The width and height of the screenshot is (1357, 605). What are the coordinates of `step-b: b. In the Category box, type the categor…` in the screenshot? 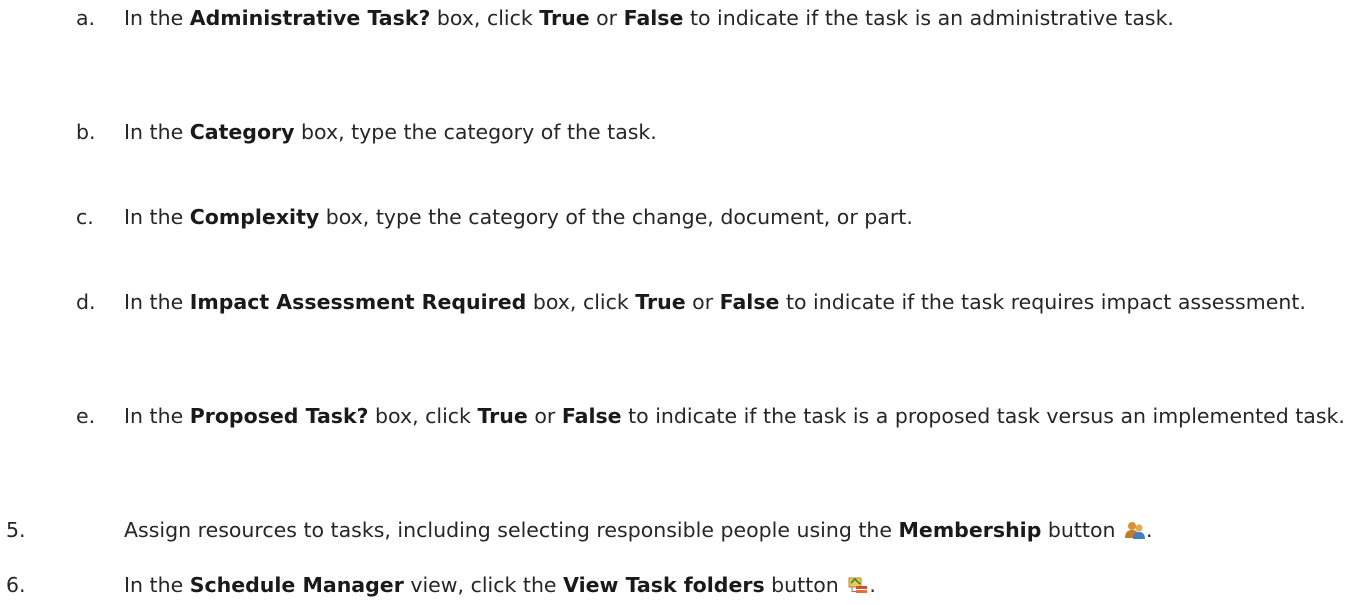 It's located at (712, 132).